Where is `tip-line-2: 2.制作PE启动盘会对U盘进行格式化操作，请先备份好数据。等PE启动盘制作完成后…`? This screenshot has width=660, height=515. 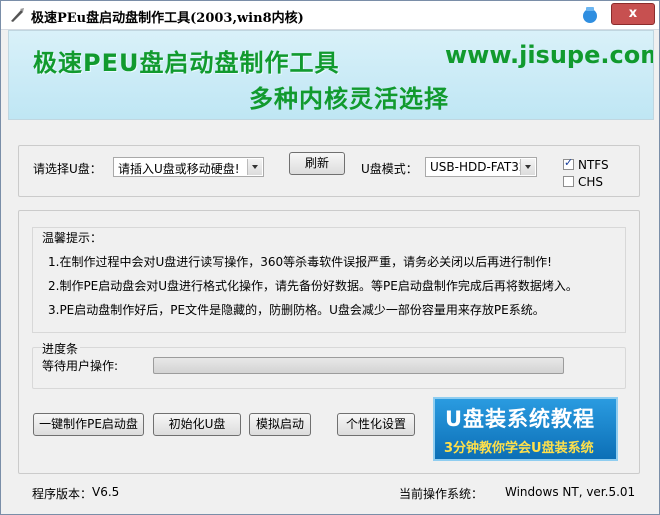 tip-line-2: 2.制作PE启动盘会对U盘进行格式化操作，请先备份好数据。等PE启动盘制作完成后… is located at coordinates (313, 286).